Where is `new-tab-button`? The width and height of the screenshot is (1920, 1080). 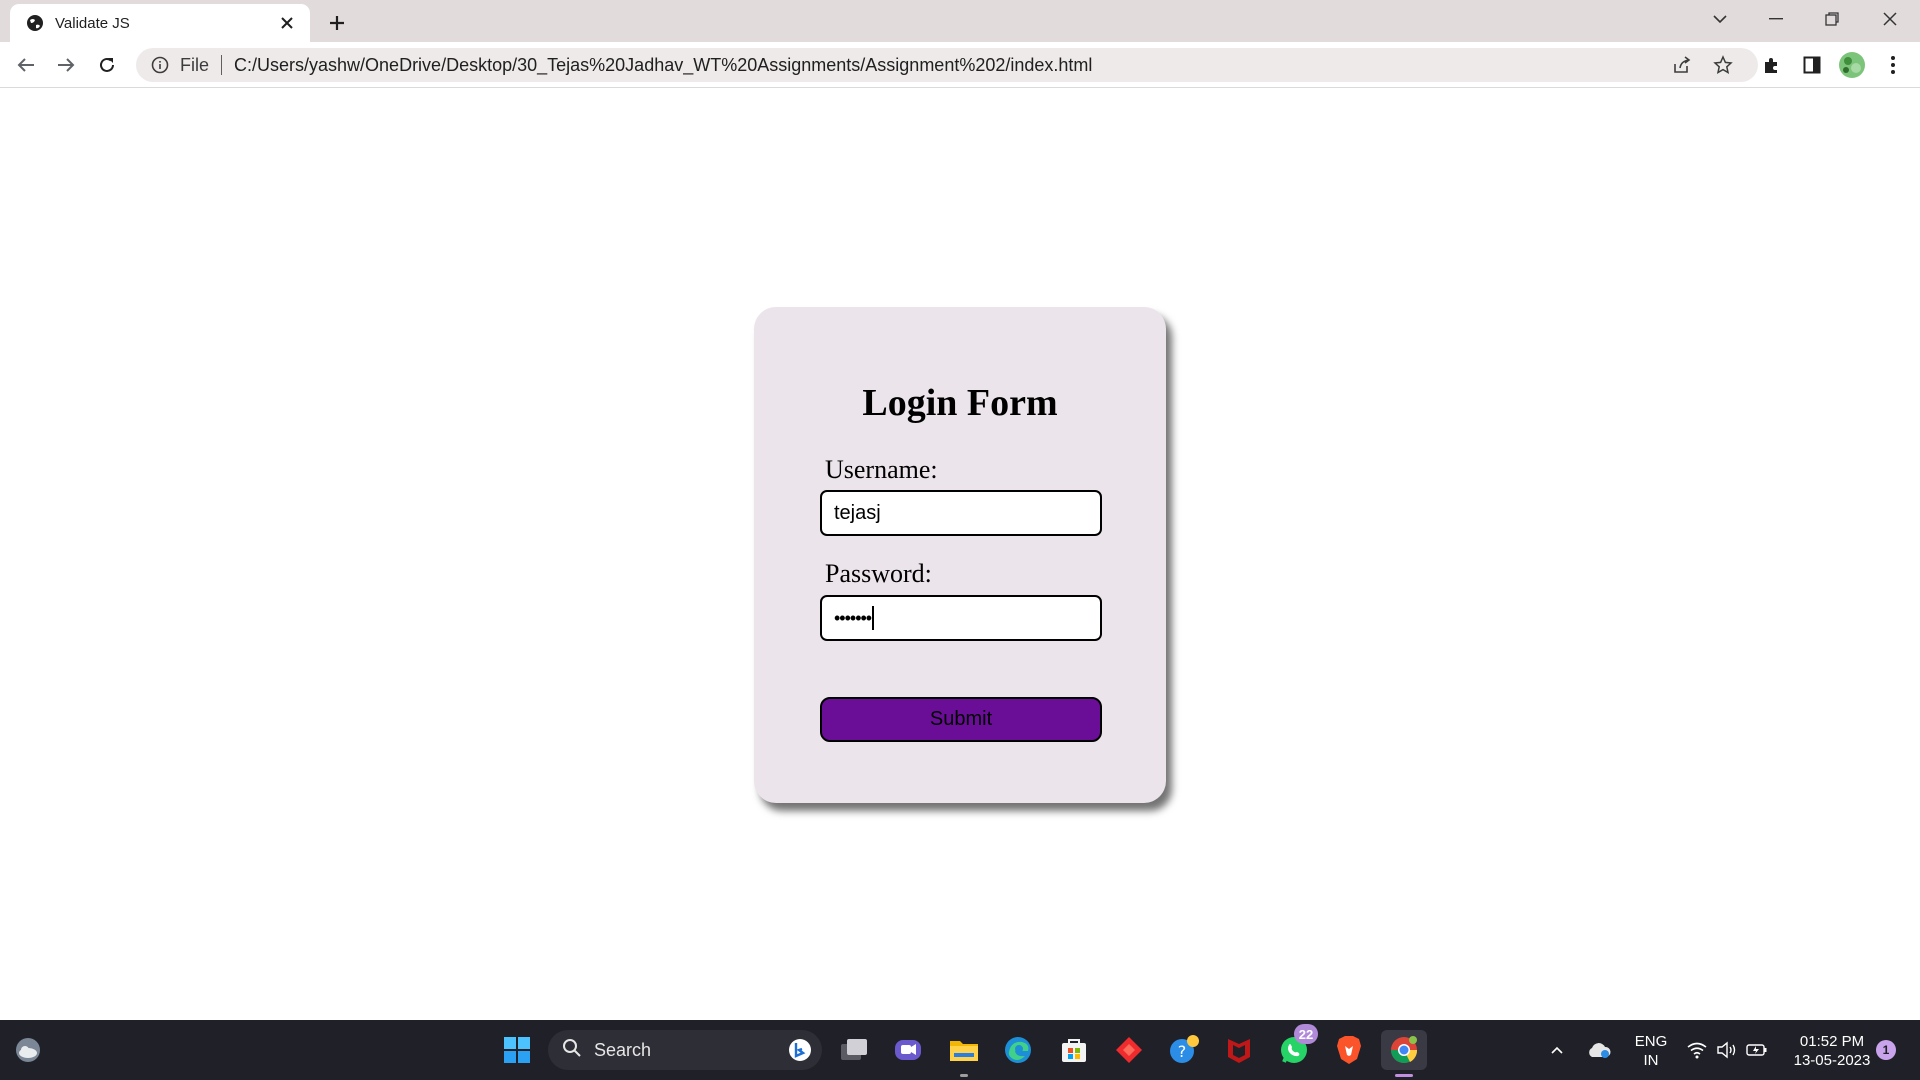
new-tab-button is located at coordinates (337, 23).